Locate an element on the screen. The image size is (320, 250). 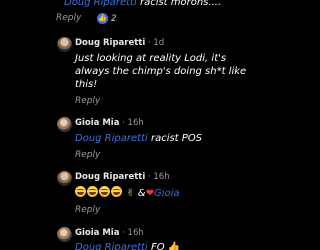
comment-text: FO is located at coordinates (156, 246).